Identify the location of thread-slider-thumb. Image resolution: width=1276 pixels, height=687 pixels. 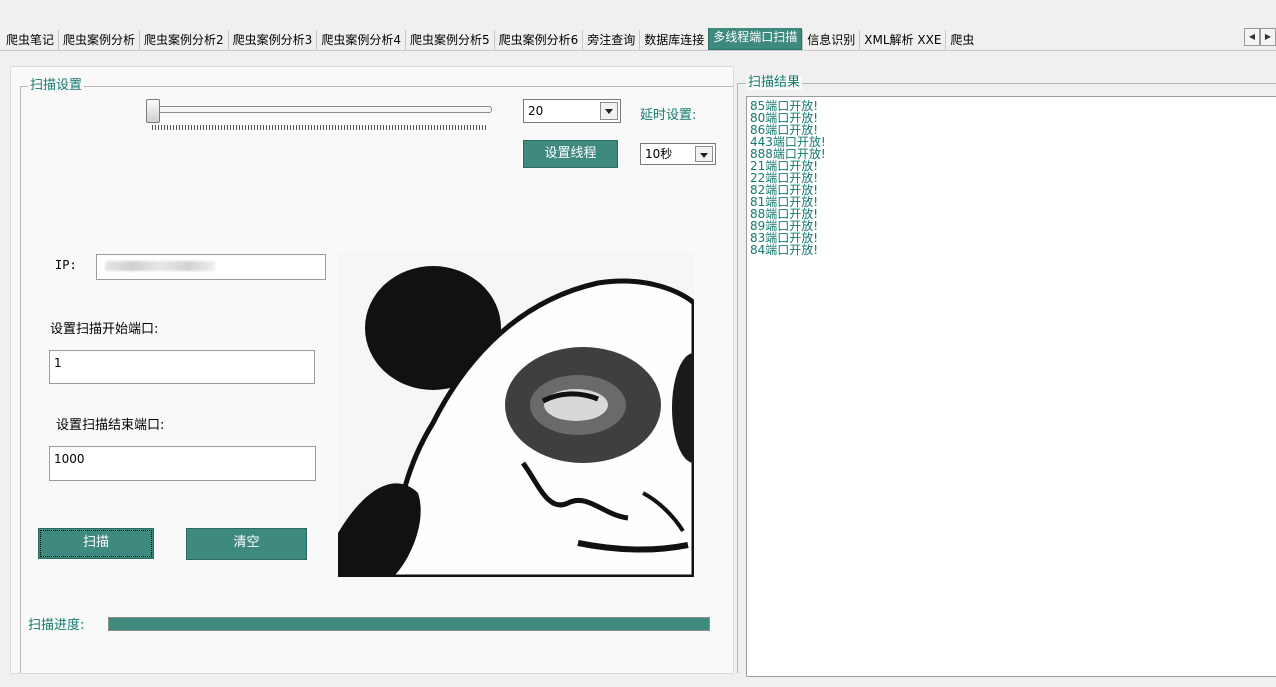
(153, 111).